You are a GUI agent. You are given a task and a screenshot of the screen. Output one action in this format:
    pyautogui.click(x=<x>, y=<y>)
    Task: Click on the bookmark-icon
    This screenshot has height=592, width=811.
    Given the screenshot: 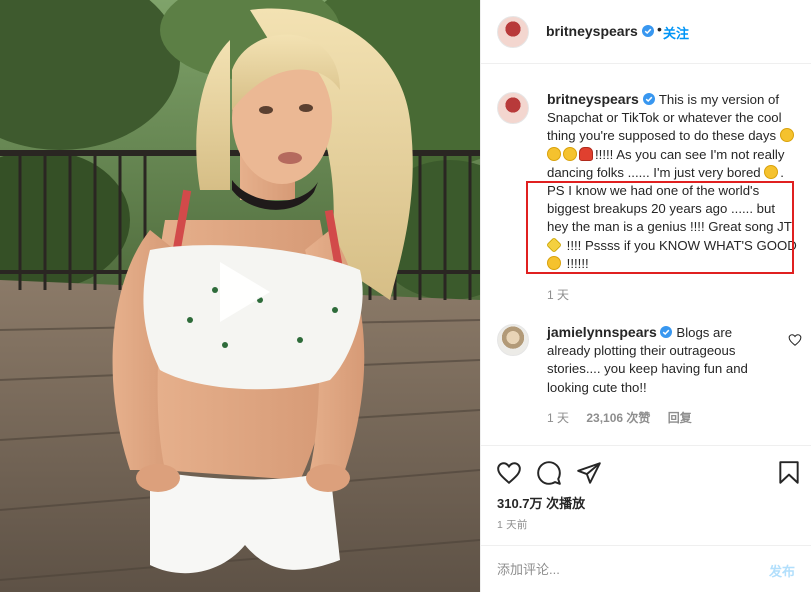 What is the action you would take?
    pyautogui.click(x=789, y=473)
    